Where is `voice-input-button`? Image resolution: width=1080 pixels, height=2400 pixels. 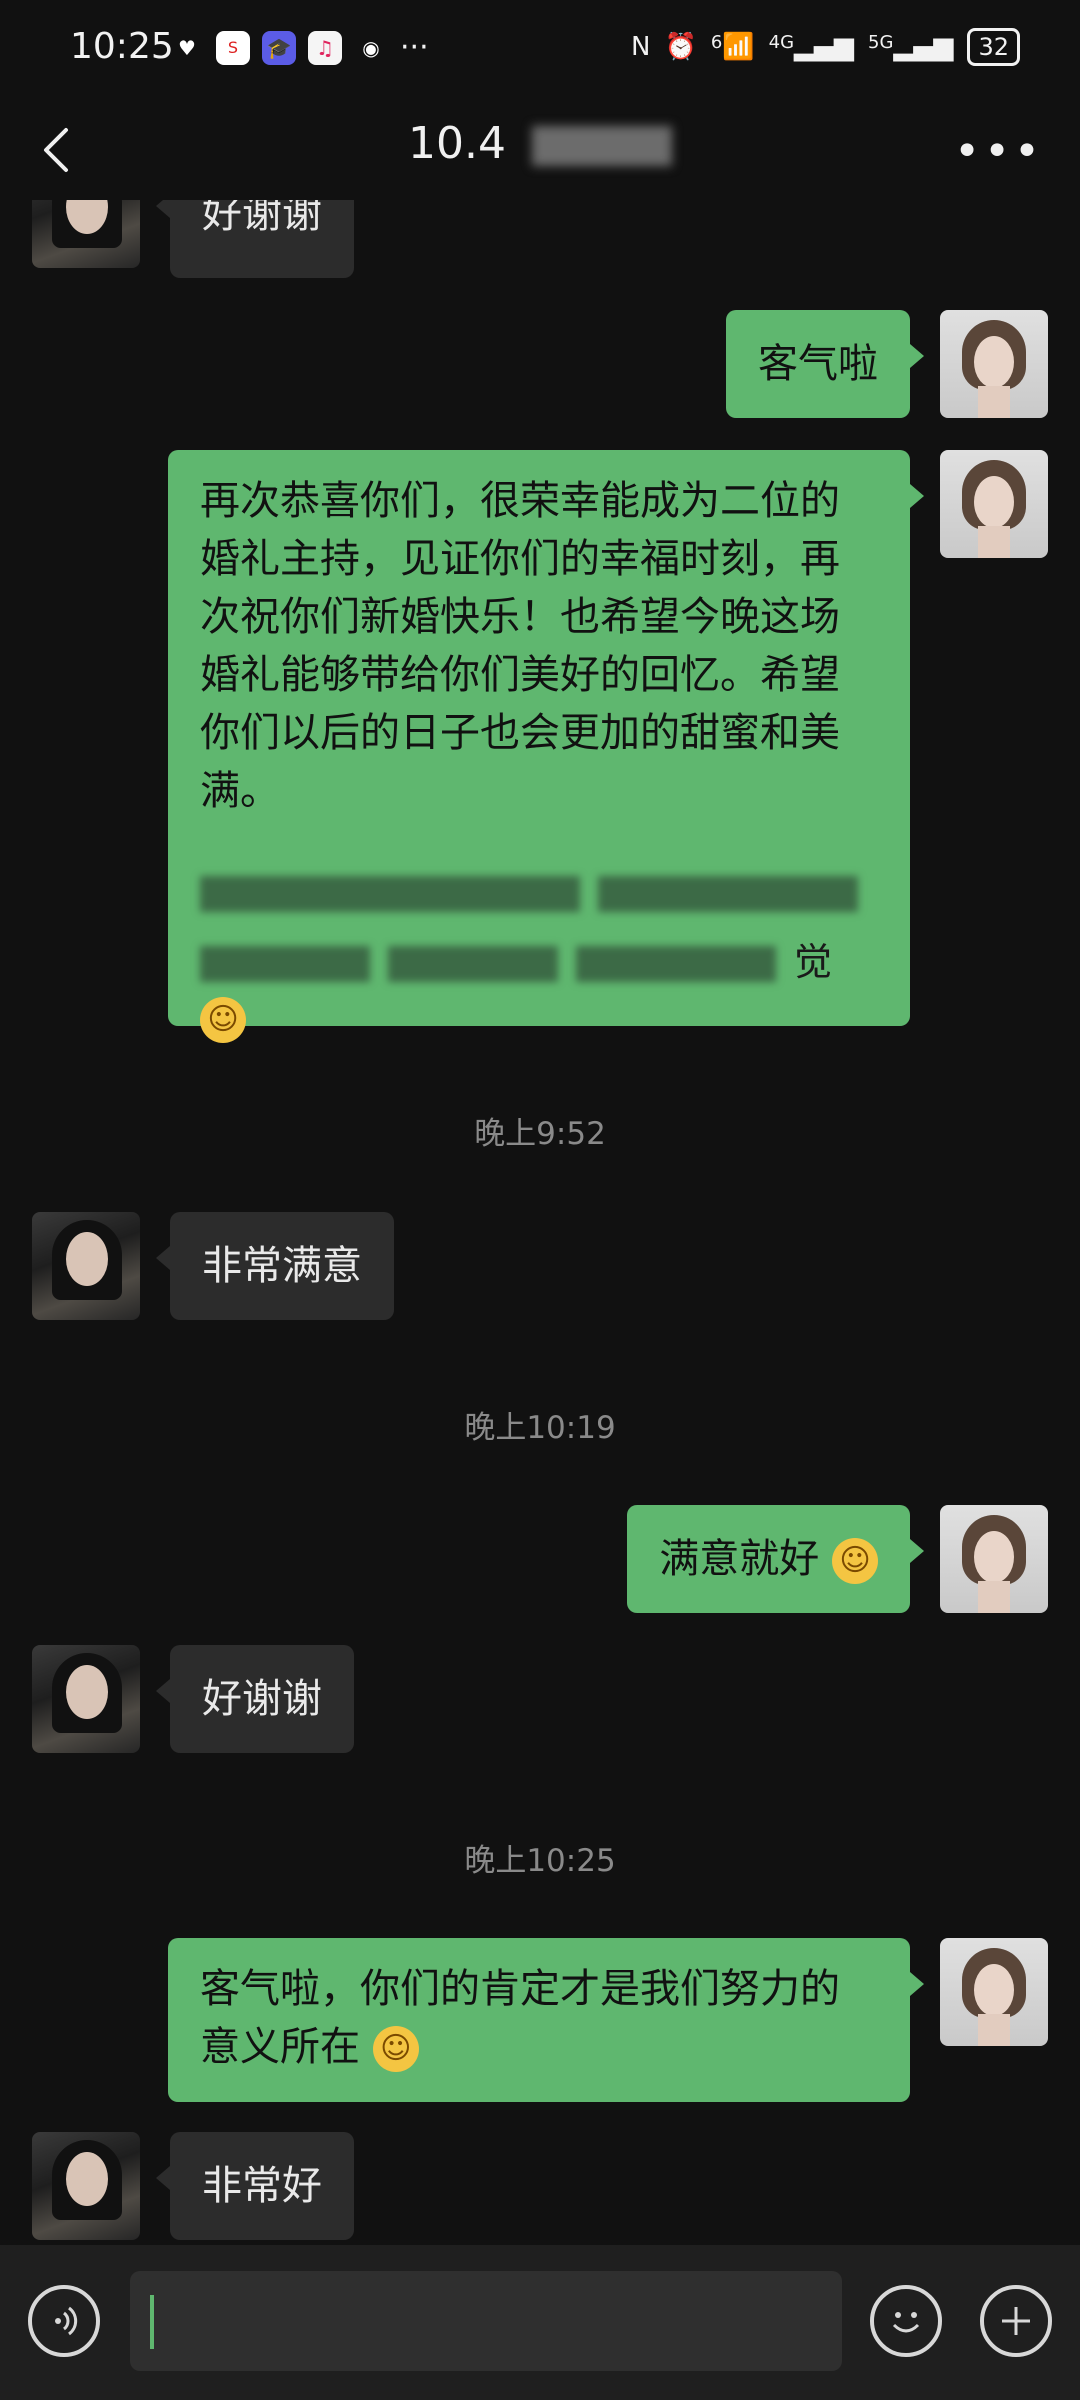
voice-input-button is located at coordinates (64, 2321).